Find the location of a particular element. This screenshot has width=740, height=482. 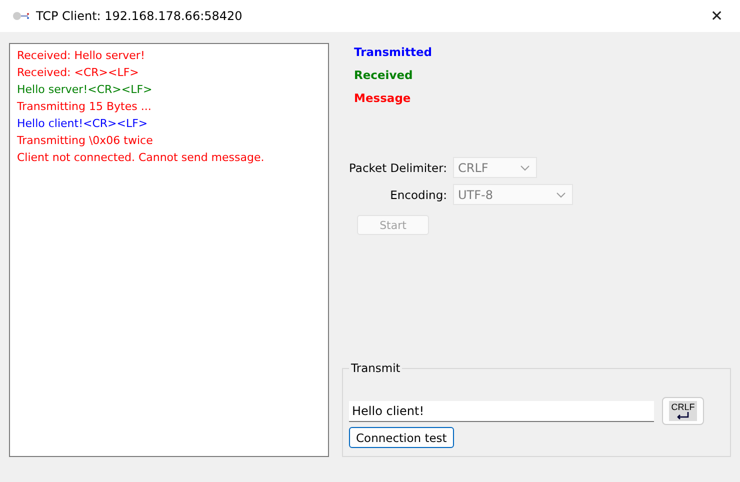

field-label: Encoding: is located at coordinates (418, 195).